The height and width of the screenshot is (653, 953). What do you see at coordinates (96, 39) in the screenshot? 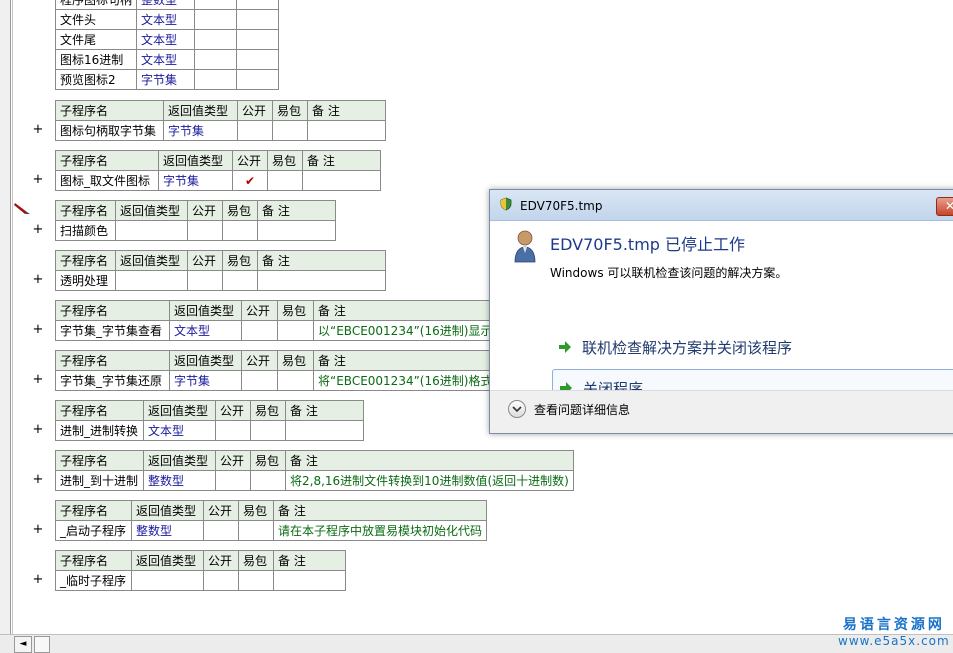
I see `var-name: 文件尾` at bounding box center [96, 39].